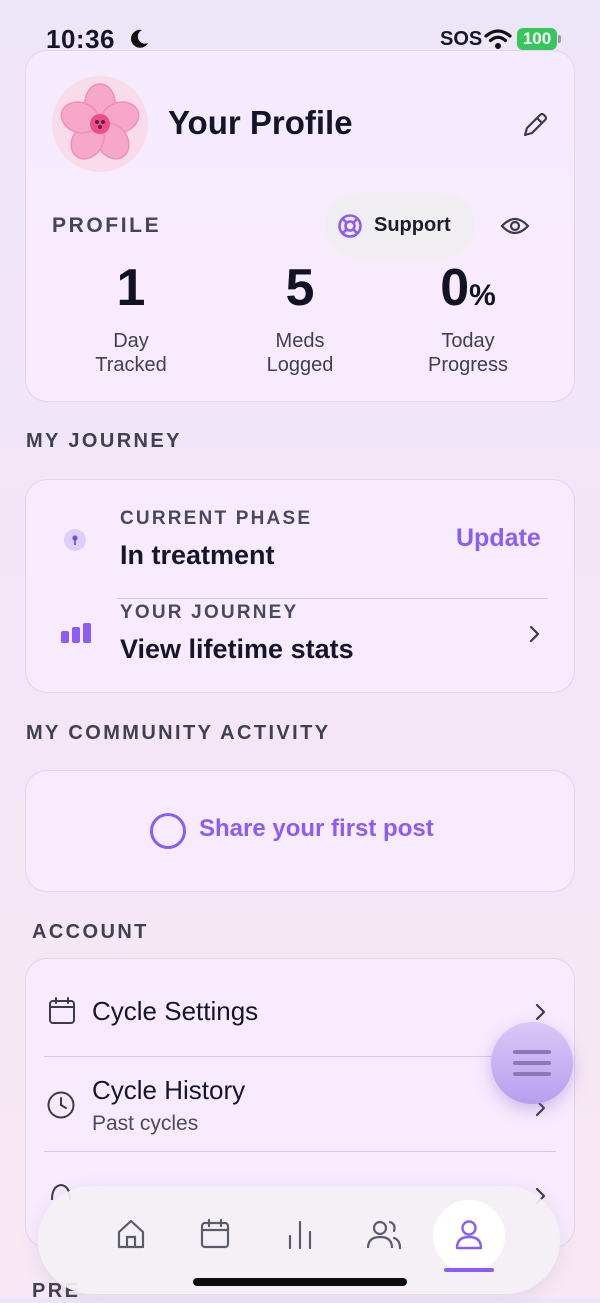 This screenshot has height=1303, width=600. What do you see at coordinates (175, 1011) in the screenshot?
I see `cycle-settings-link: Cycle Settings` at bounding box center [175, 1011].